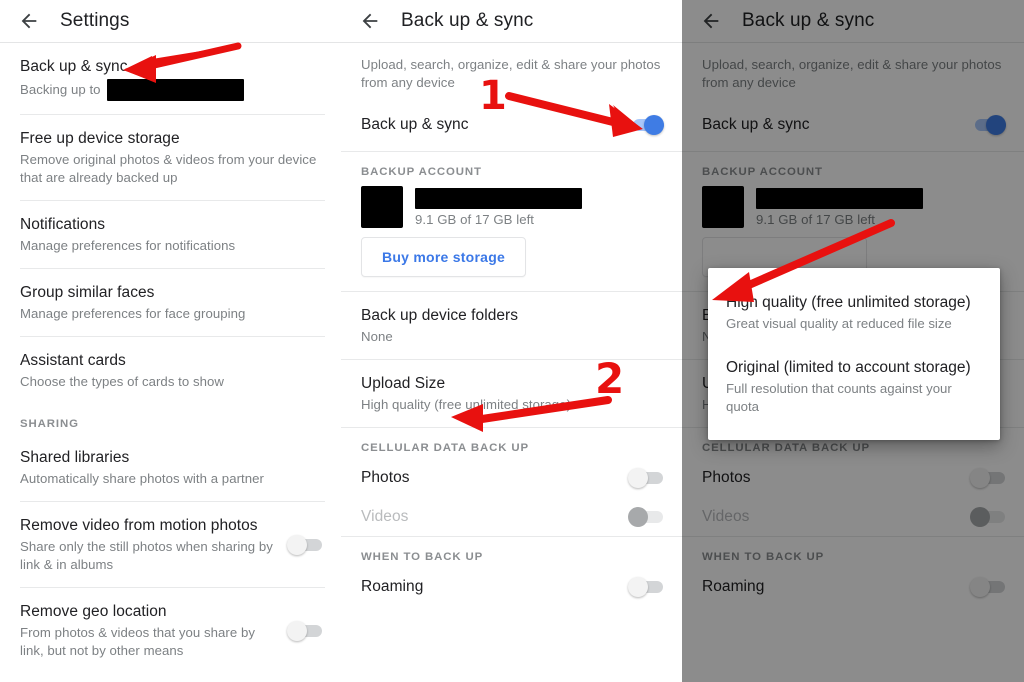 This screenshot has height=682, width=1024. What do you see at coordinates (100, 138) in the screenshot?
I see `settings-item-title: Free up device storage` at bounding box center [100, 138].